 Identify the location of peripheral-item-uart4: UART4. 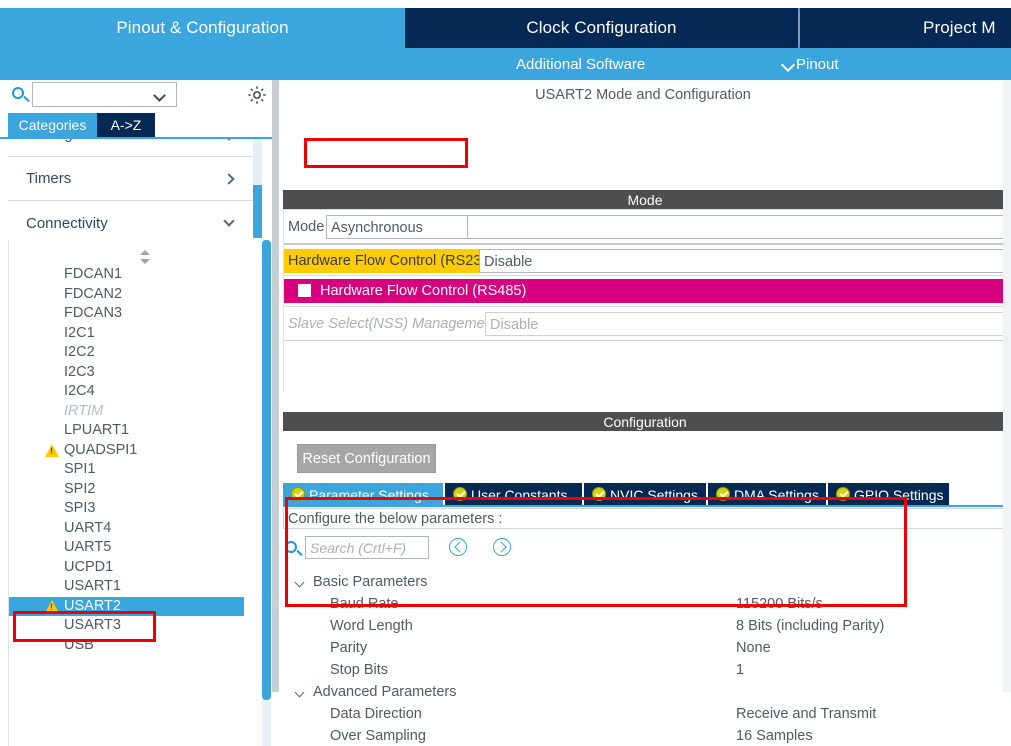
(135, 529).